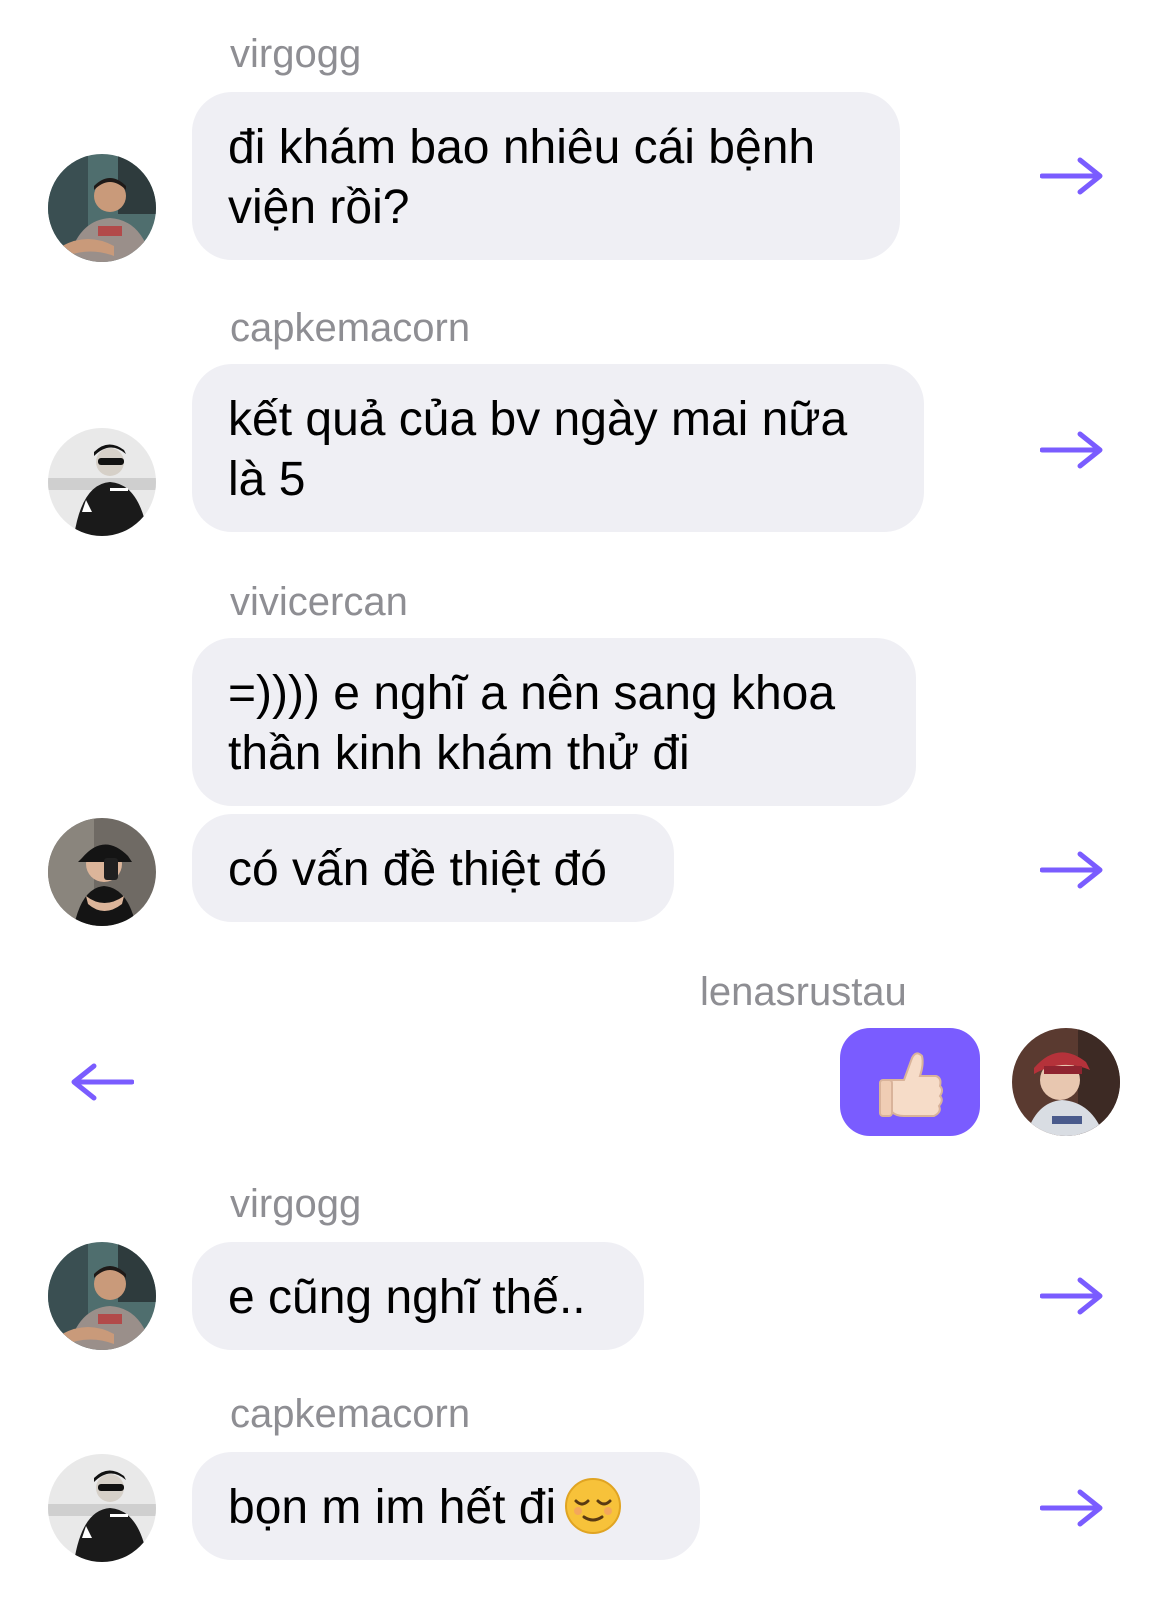 The height and width of the screenshot is (1606, 1170). I want to click on message-text: có vấn đề thiệt đó, so click(417, 869).